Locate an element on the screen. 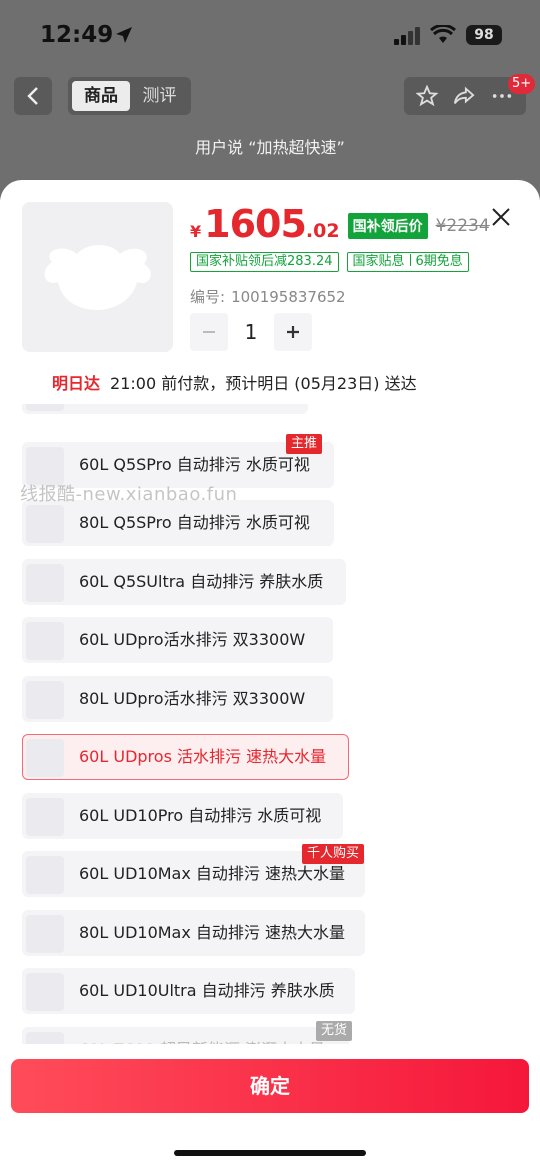  currency-symbol: ¥ is located at coordinates (196, 231).